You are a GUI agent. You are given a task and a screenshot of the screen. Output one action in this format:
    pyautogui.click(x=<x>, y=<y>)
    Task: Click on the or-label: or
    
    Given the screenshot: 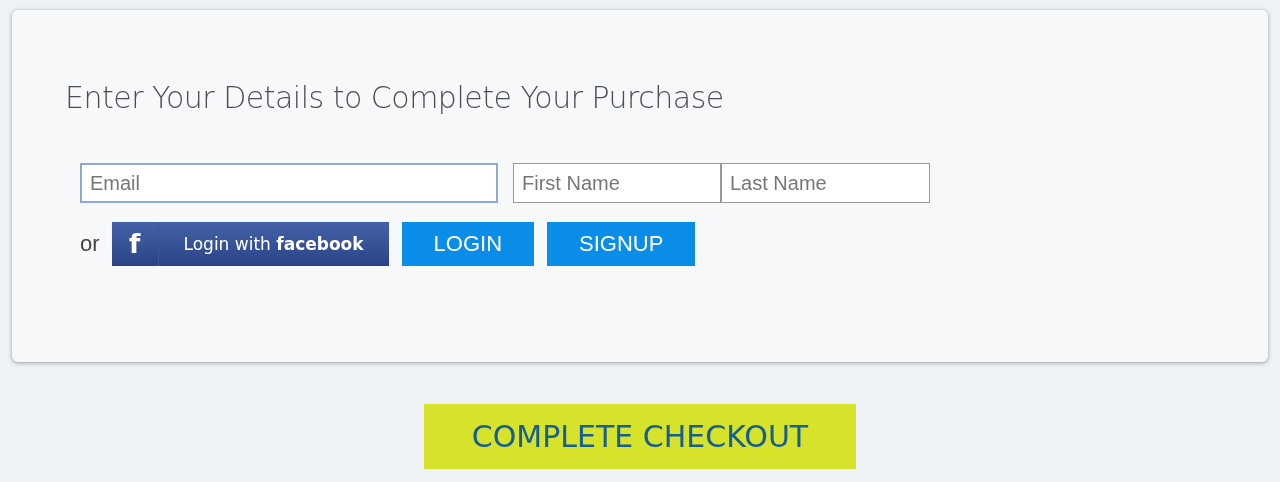 What is the action you would take?
    pyautogui.click(x=90, y=244)
    